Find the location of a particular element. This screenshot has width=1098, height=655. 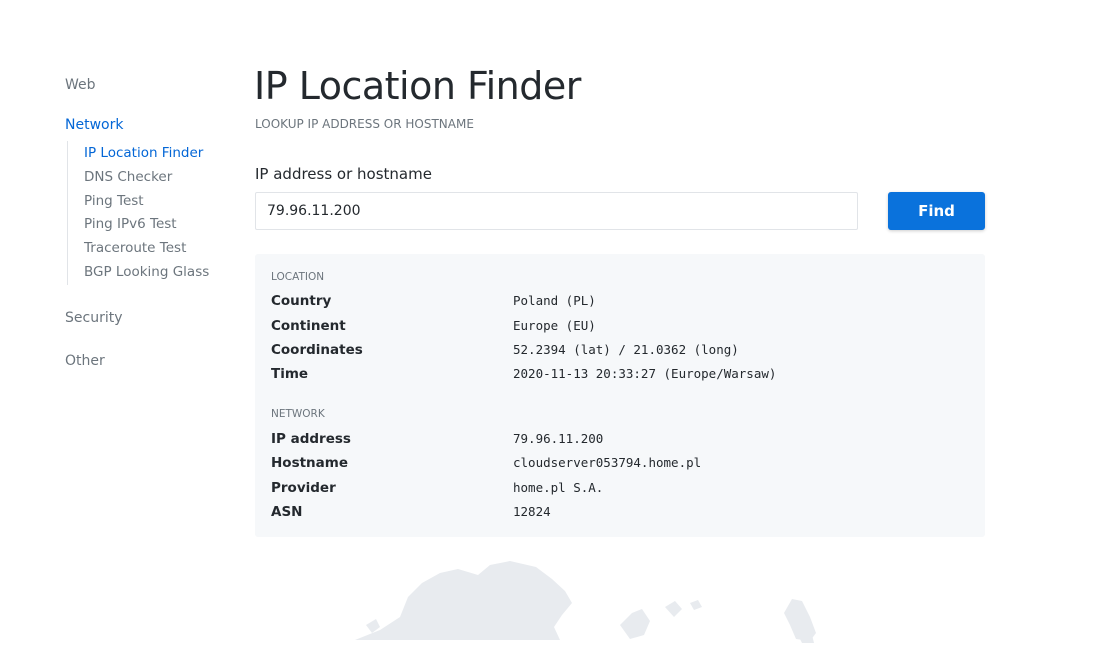

sidebar-item-ping-ipv6-test: Ping IPv6 Test is located at coordinates (130, 224).